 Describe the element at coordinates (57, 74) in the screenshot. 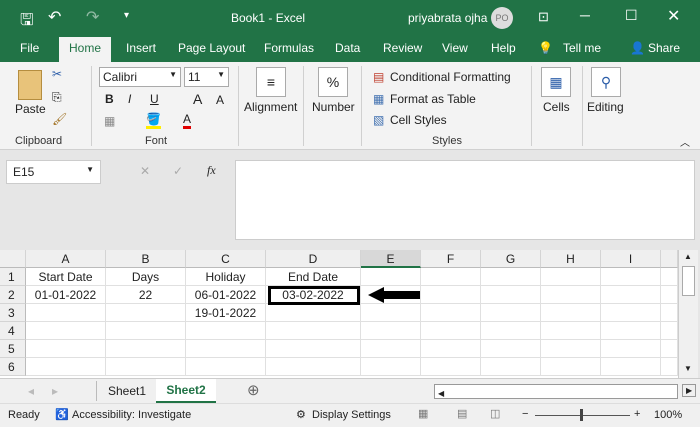

I see `cut-icon: ✂` at that location.